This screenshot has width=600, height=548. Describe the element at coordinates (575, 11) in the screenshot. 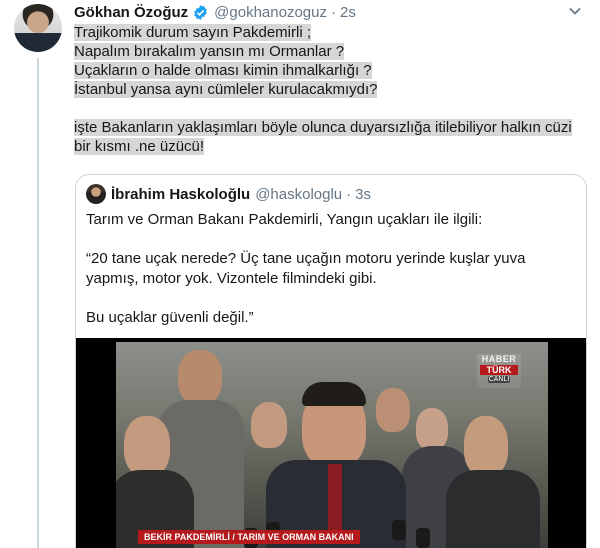

I see `chevron-down-icon` at that location.